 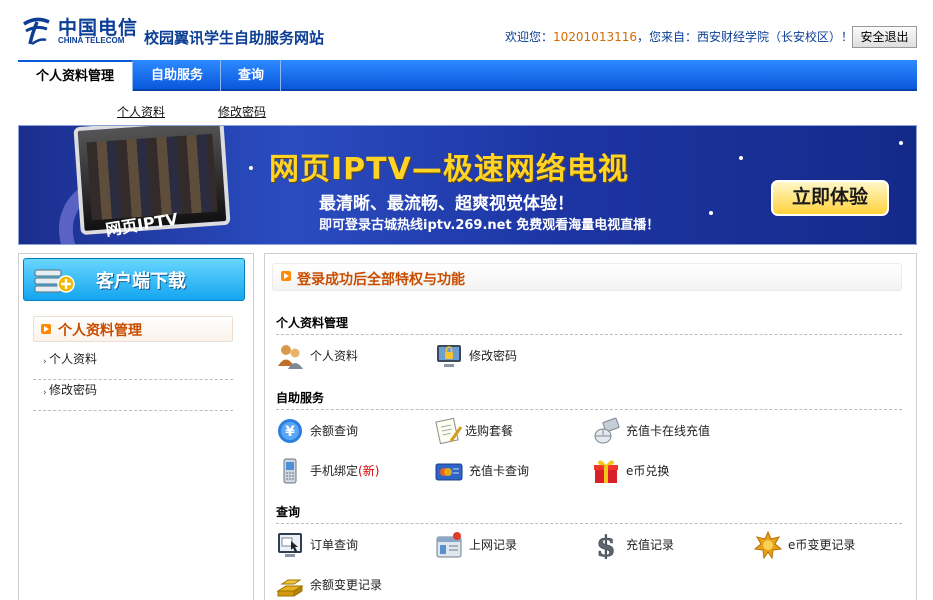 I want to click on phone-icon, so click(x=290, y=471).